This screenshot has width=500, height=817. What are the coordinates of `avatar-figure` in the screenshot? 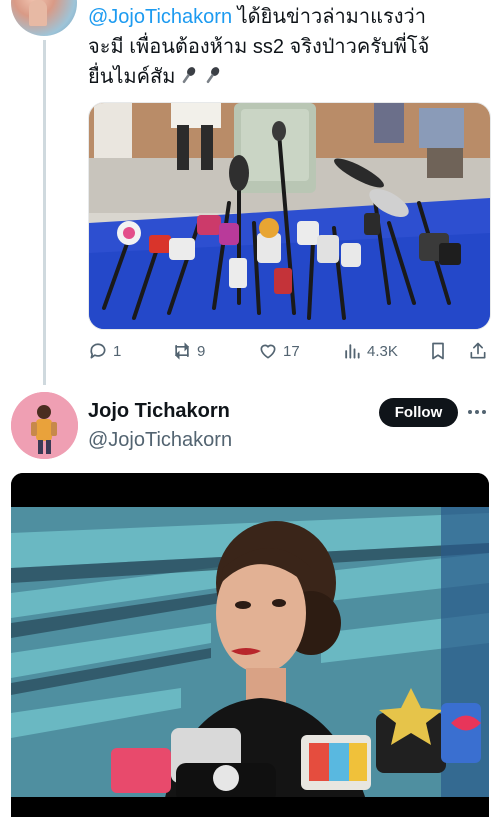 It's located at (38, 13).